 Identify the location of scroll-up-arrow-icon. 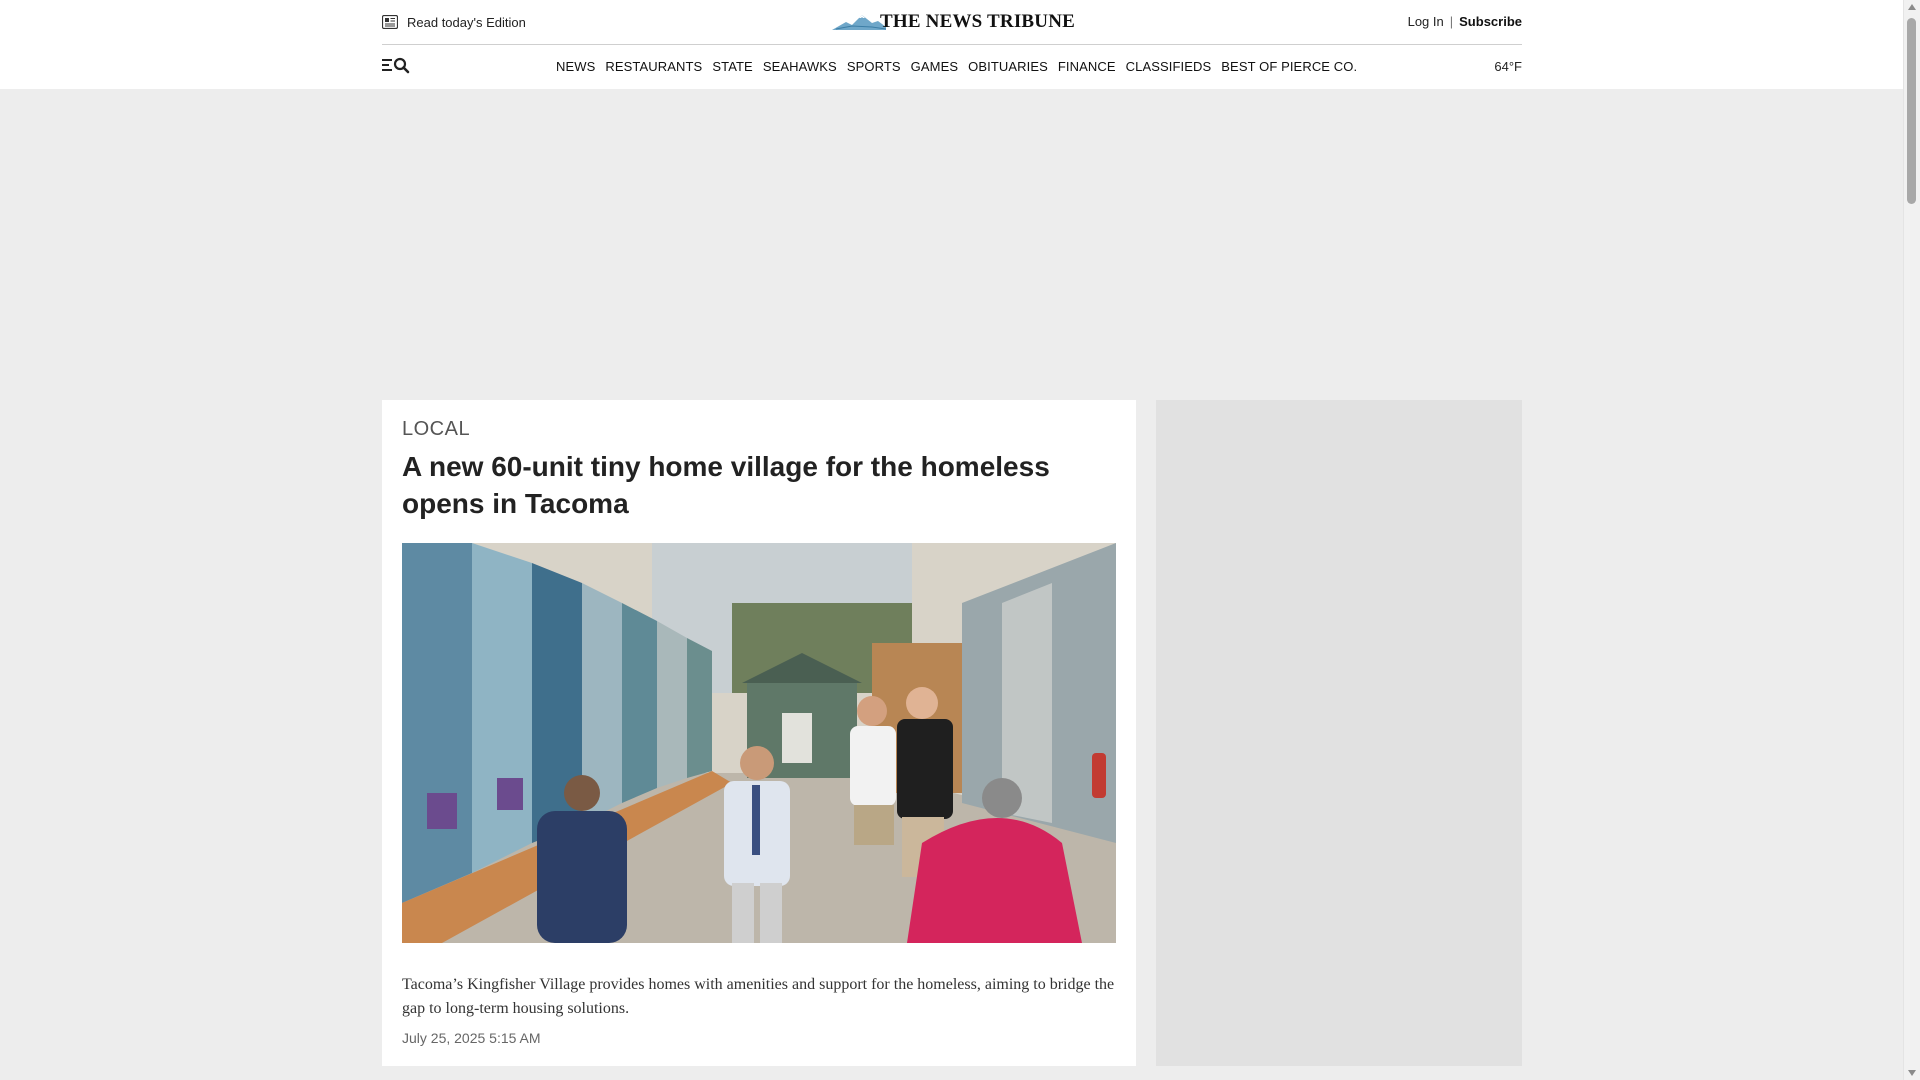
(1912, 7).